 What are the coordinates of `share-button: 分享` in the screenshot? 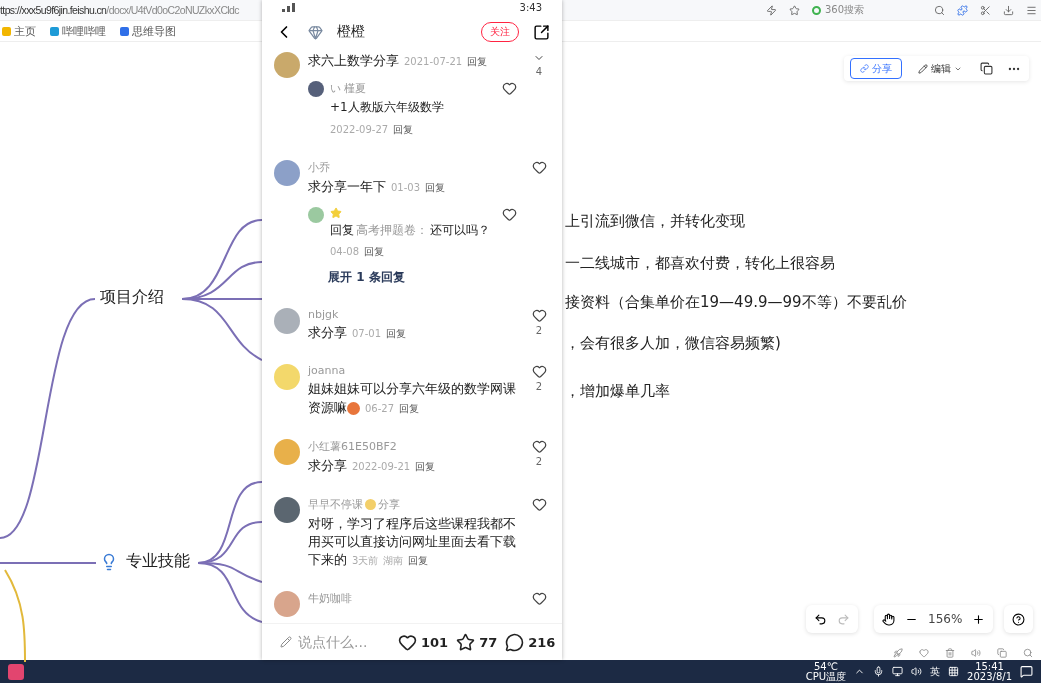 It's located at (876, 68).